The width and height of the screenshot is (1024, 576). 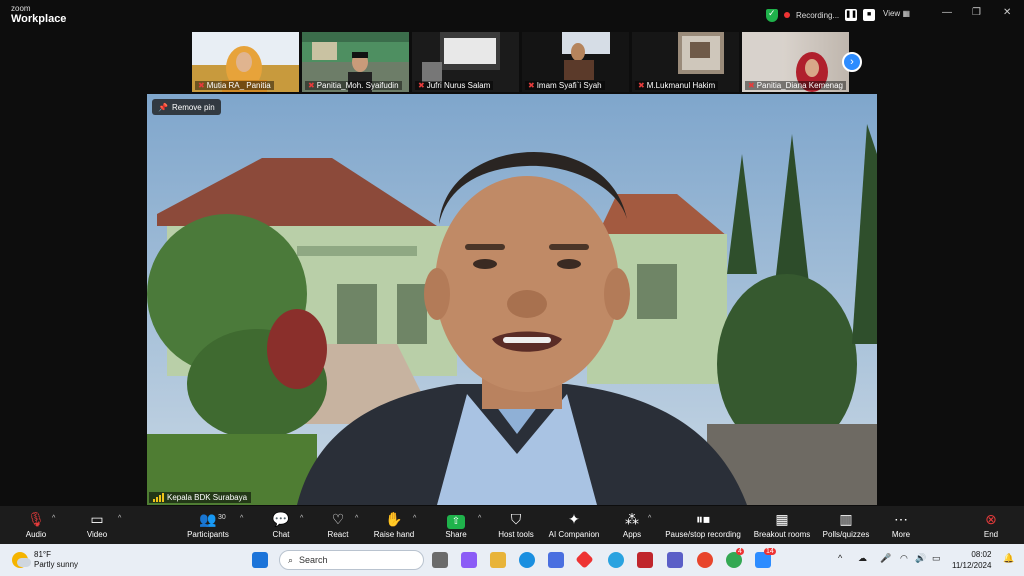 I want to click on show-hidden-icons-chevron-icon: ^, so click(x=840, y=558).